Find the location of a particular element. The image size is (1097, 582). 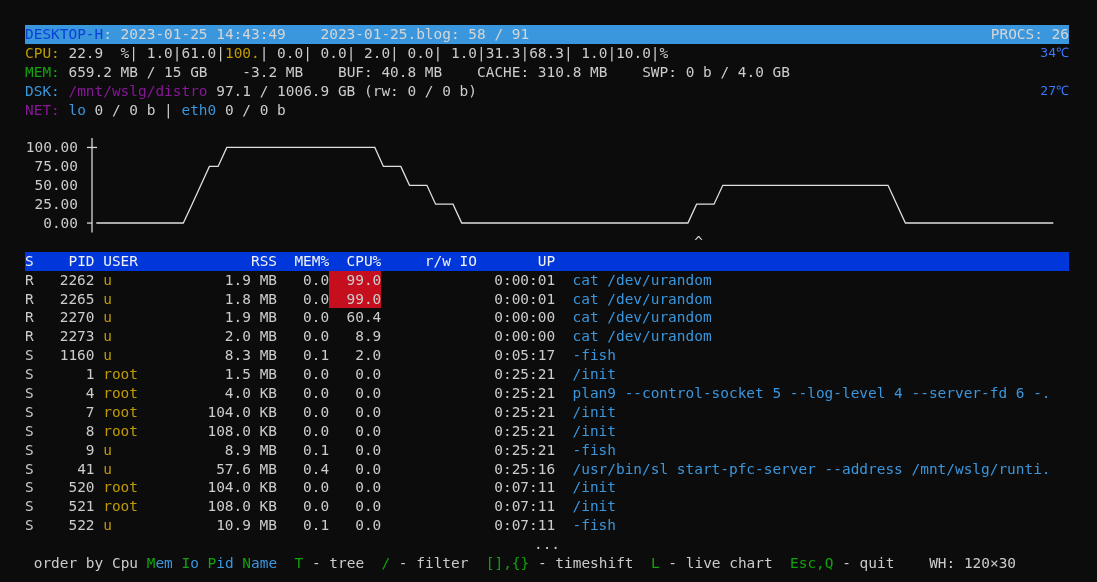

axis-label: 0.00 is located at coordinates (60, 223).